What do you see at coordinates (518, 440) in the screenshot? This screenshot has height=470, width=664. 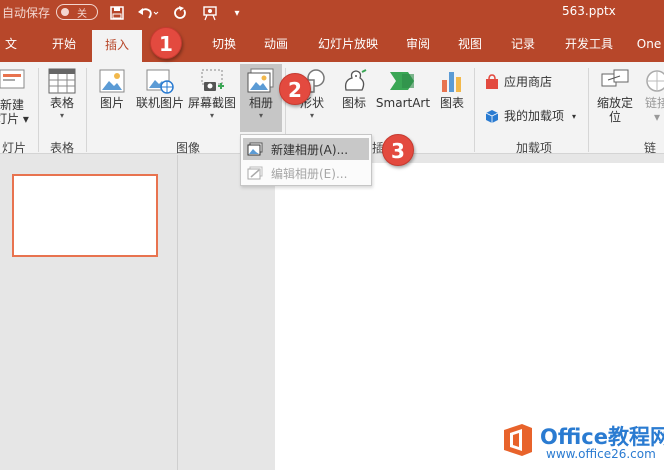 I see `office-logo-icon` at bounding box center [518, 440].